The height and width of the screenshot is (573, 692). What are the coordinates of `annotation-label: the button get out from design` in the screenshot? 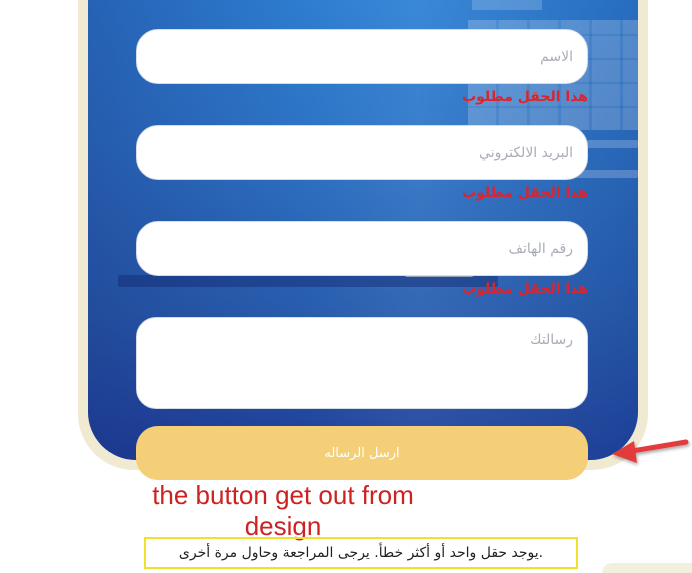 It's located at (283, 510).